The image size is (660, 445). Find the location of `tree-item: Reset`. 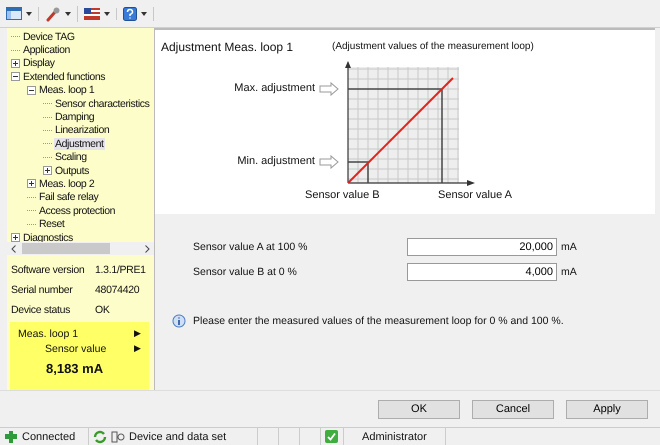

tree-item: Reset is located at coordinates (52, 224).